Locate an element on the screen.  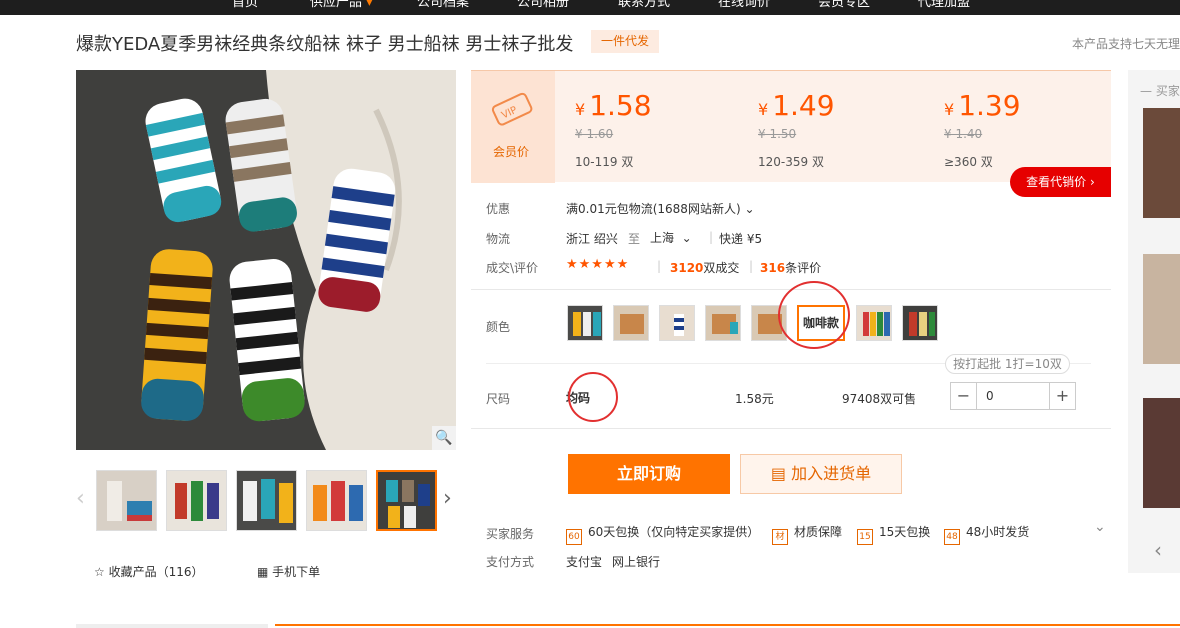
expand-chevron-icon: ⌄ is located at coordinates (1100, 527).